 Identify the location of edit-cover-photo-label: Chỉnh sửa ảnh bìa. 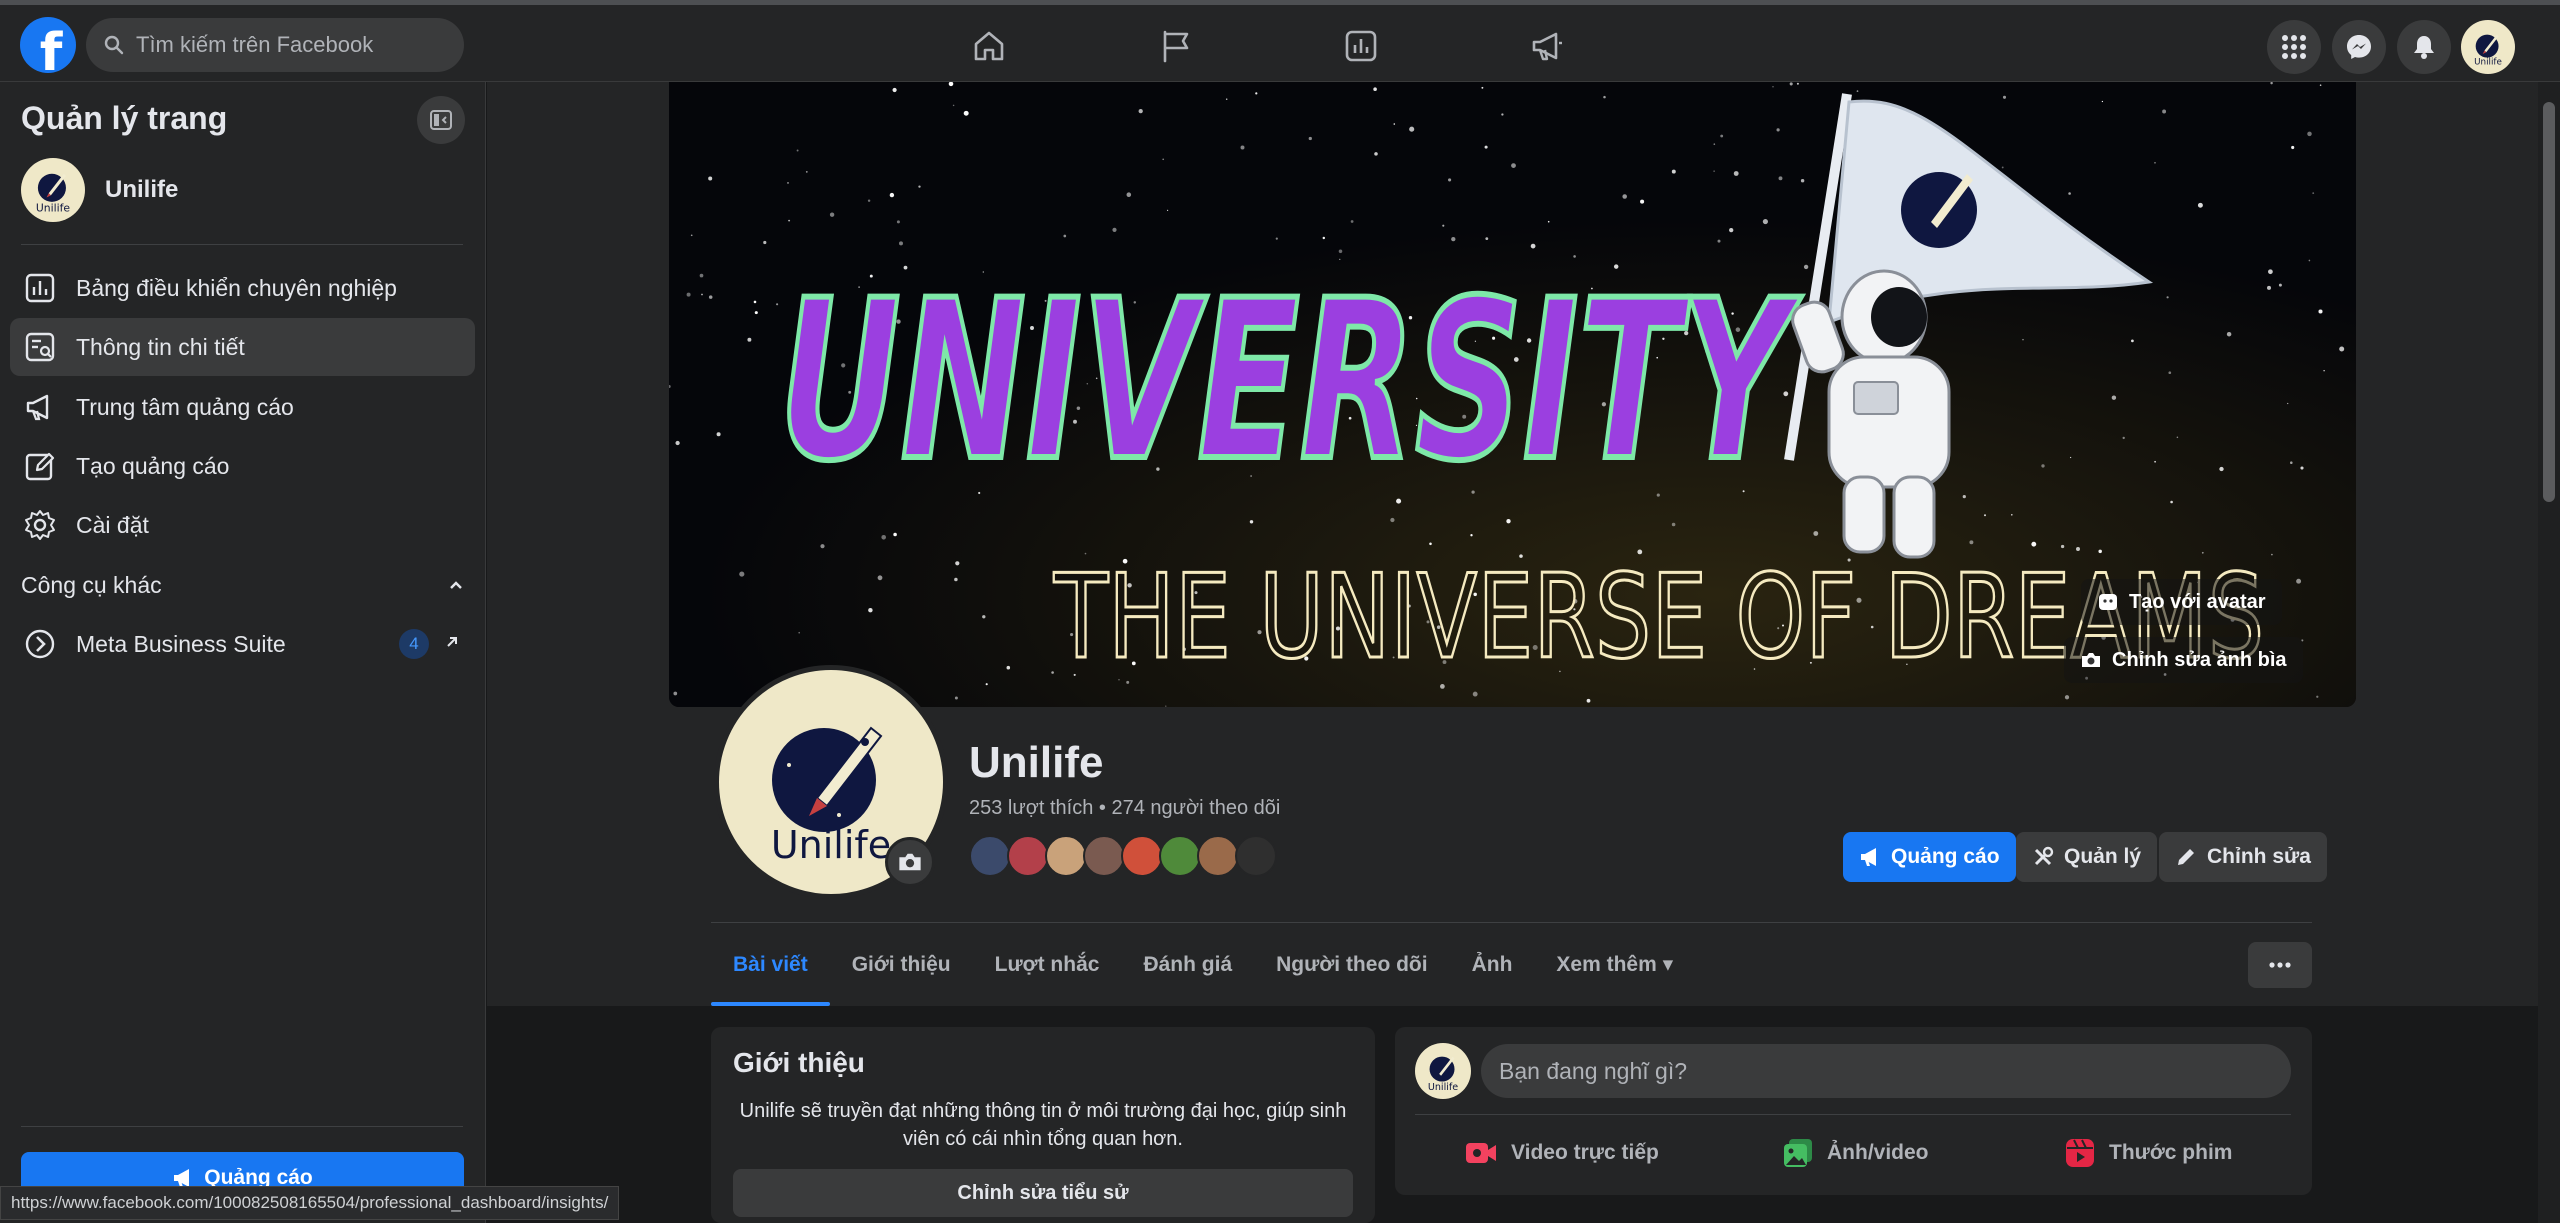
(2199, 659).